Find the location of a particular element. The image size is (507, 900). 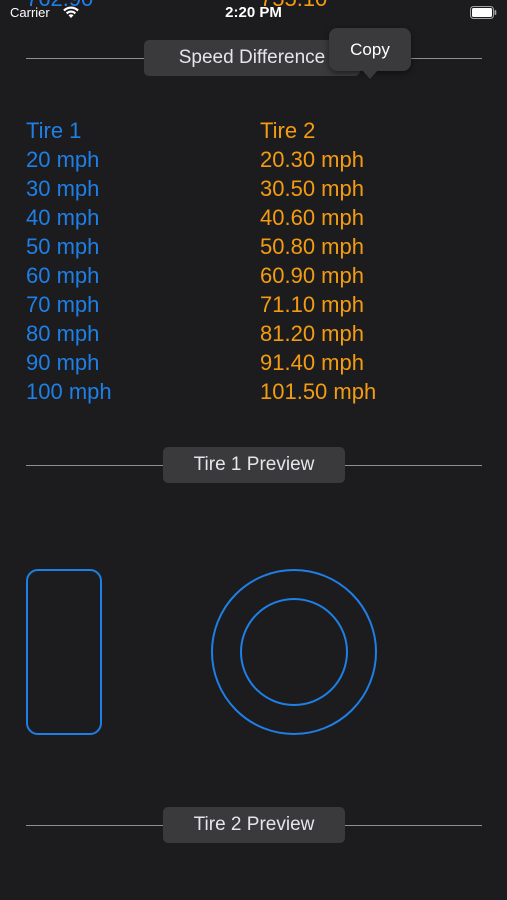

tire2-preview-title: Tire 2 Preview is located at coordinates (254, 825).